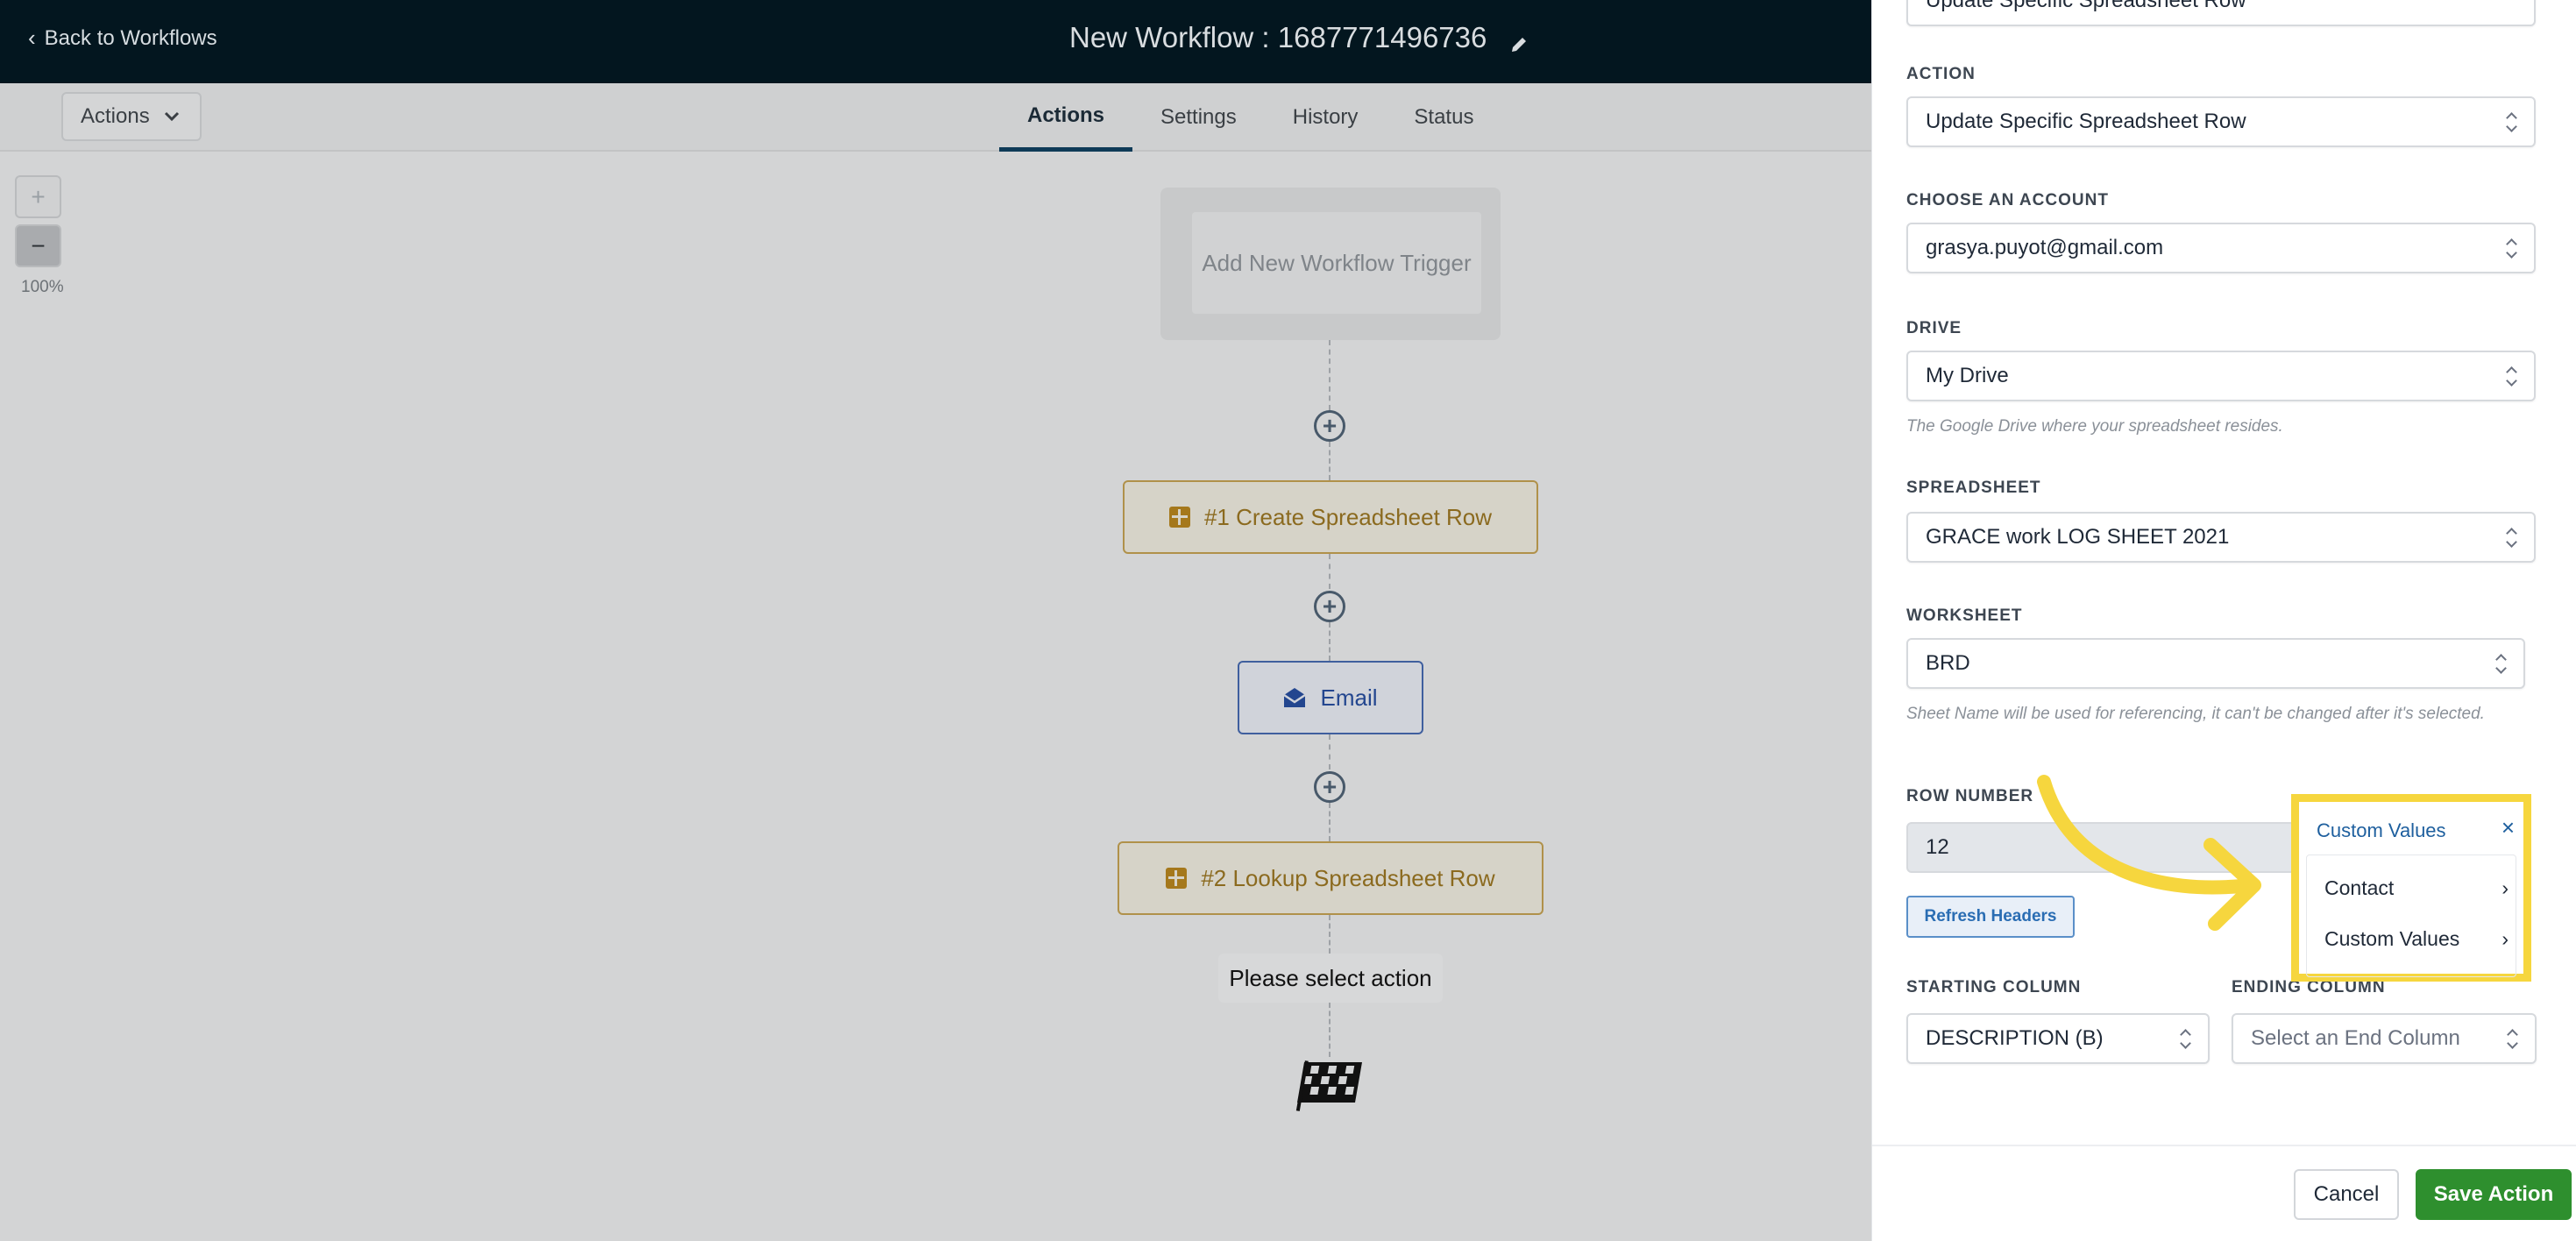 Image resolution: width=2576 pixels, height=1241 pixels. What do you see at coordinates (1348, 516) in the screenshot?
I see `node-label: #1 Create Spreadsheet Row` at bounding box center [1348, 516].